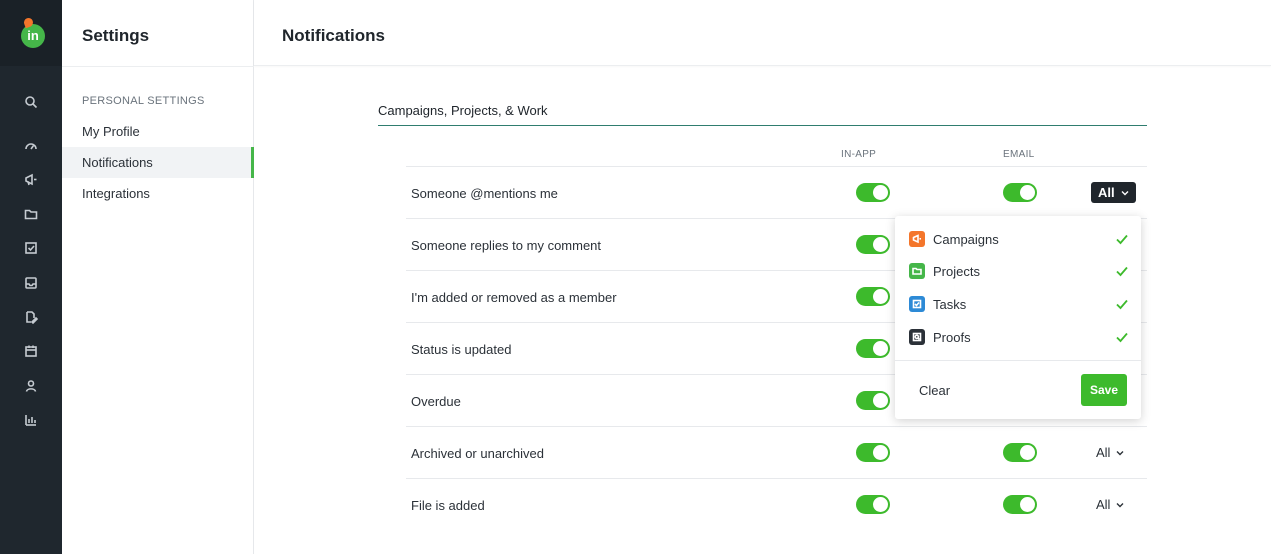 This screenshot has width=1271, height=554. I want to click on nav-item-my-profile: My Profile, so click(158, 131).